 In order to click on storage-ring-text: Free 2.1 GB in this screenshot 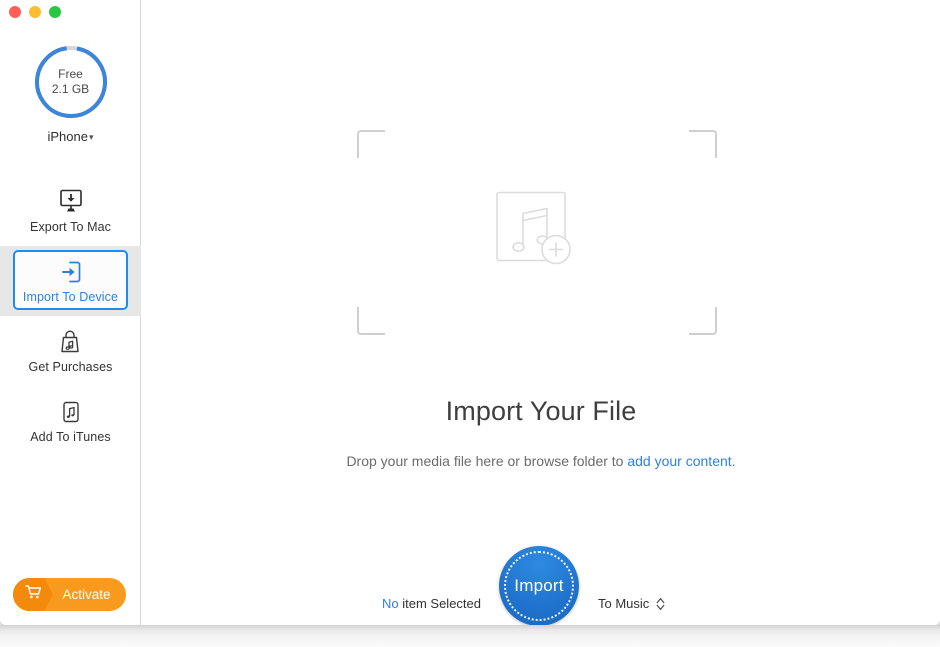, I will do `click(71, 82)`.